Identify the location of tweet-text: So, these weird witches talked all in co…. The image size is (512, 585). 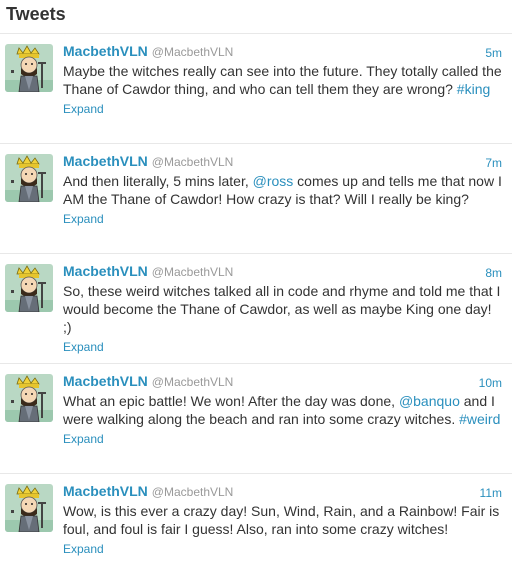
(282, 309).